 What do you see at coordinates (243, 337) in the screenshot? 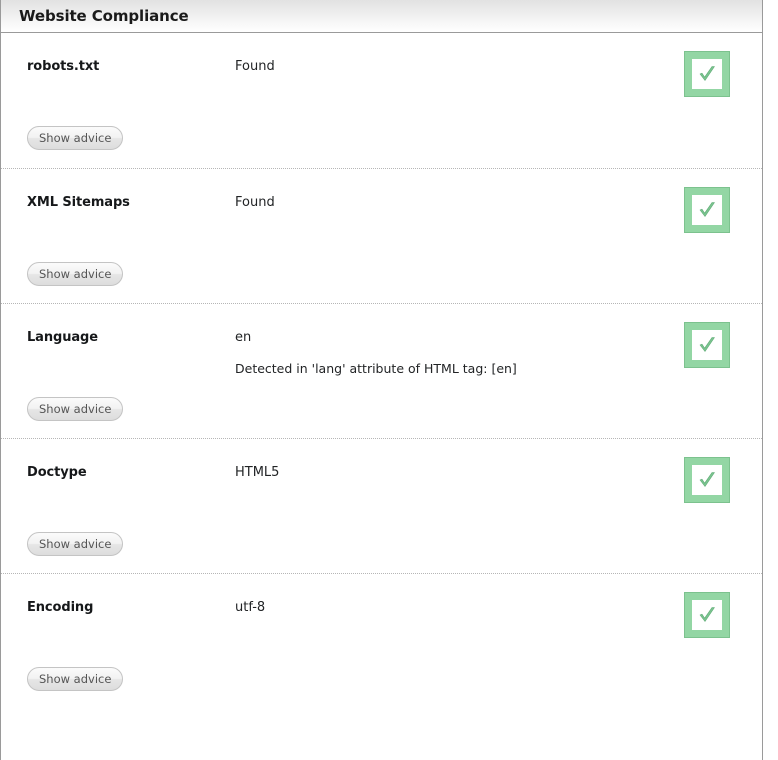
I see `row-value: en` at bounding box center [243, 337].